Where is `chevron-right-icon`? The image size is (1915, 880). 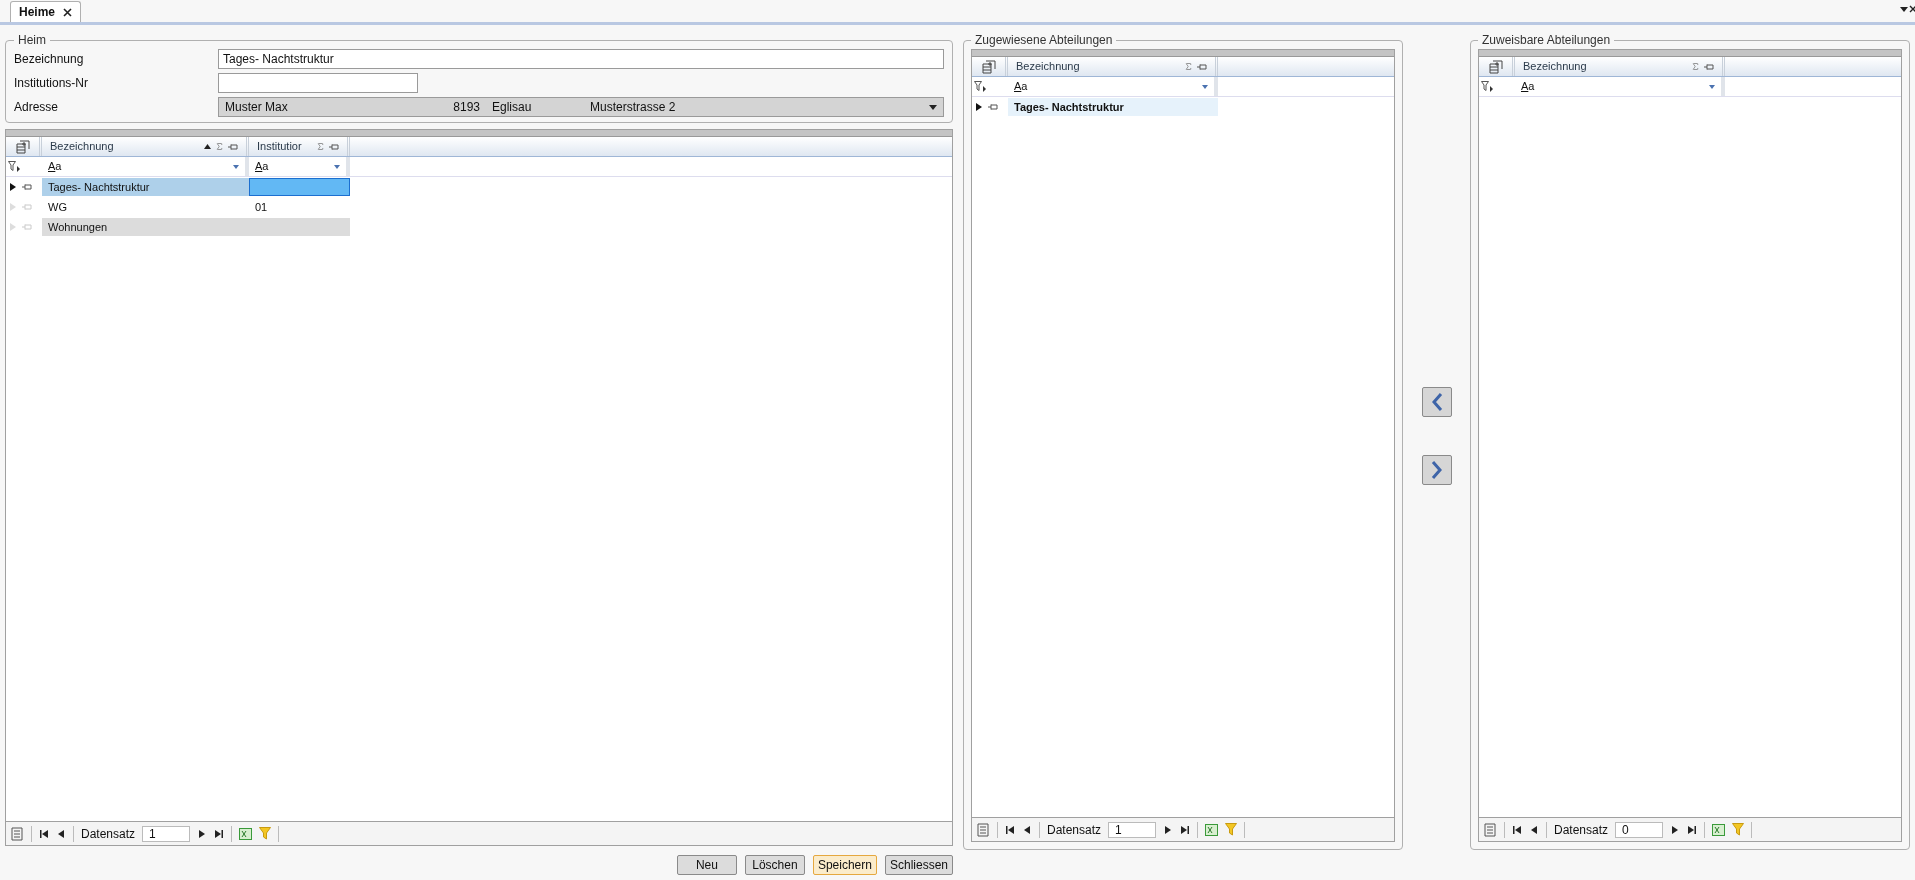
chevron-right-icon is located at coordinates (1436, 469).